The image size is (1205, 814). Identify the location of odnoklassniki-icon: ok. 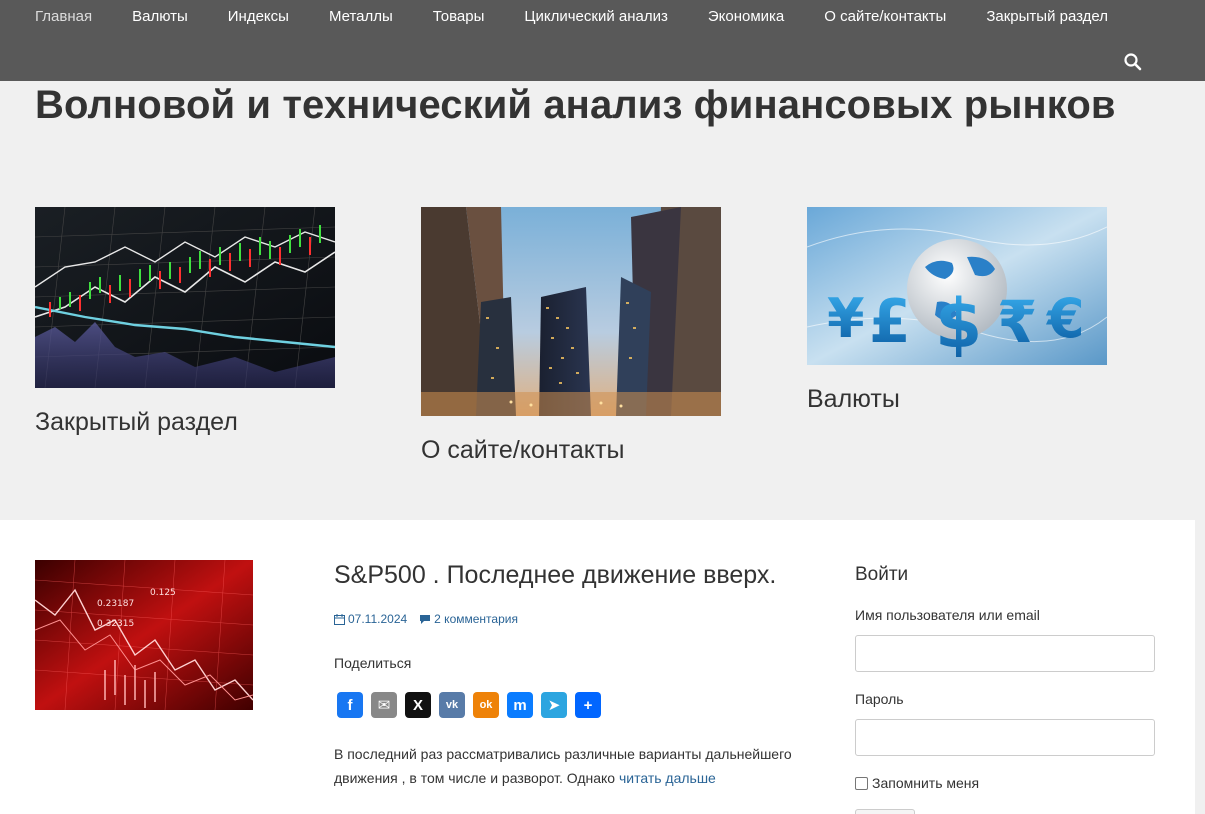
(486, 705).